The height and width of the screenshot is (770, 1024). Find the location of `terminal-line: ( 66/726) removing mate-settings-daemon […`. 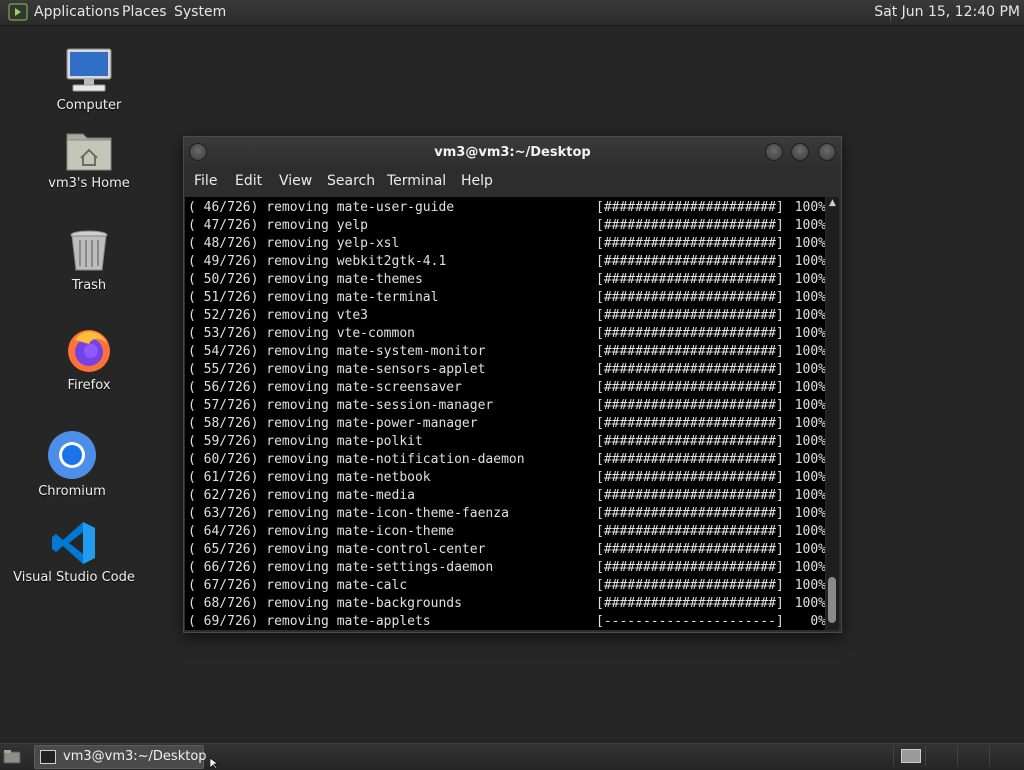

terminal-line: ( 66/726) removing mate-settings-daemon [… is located at coordinates (506, 568).